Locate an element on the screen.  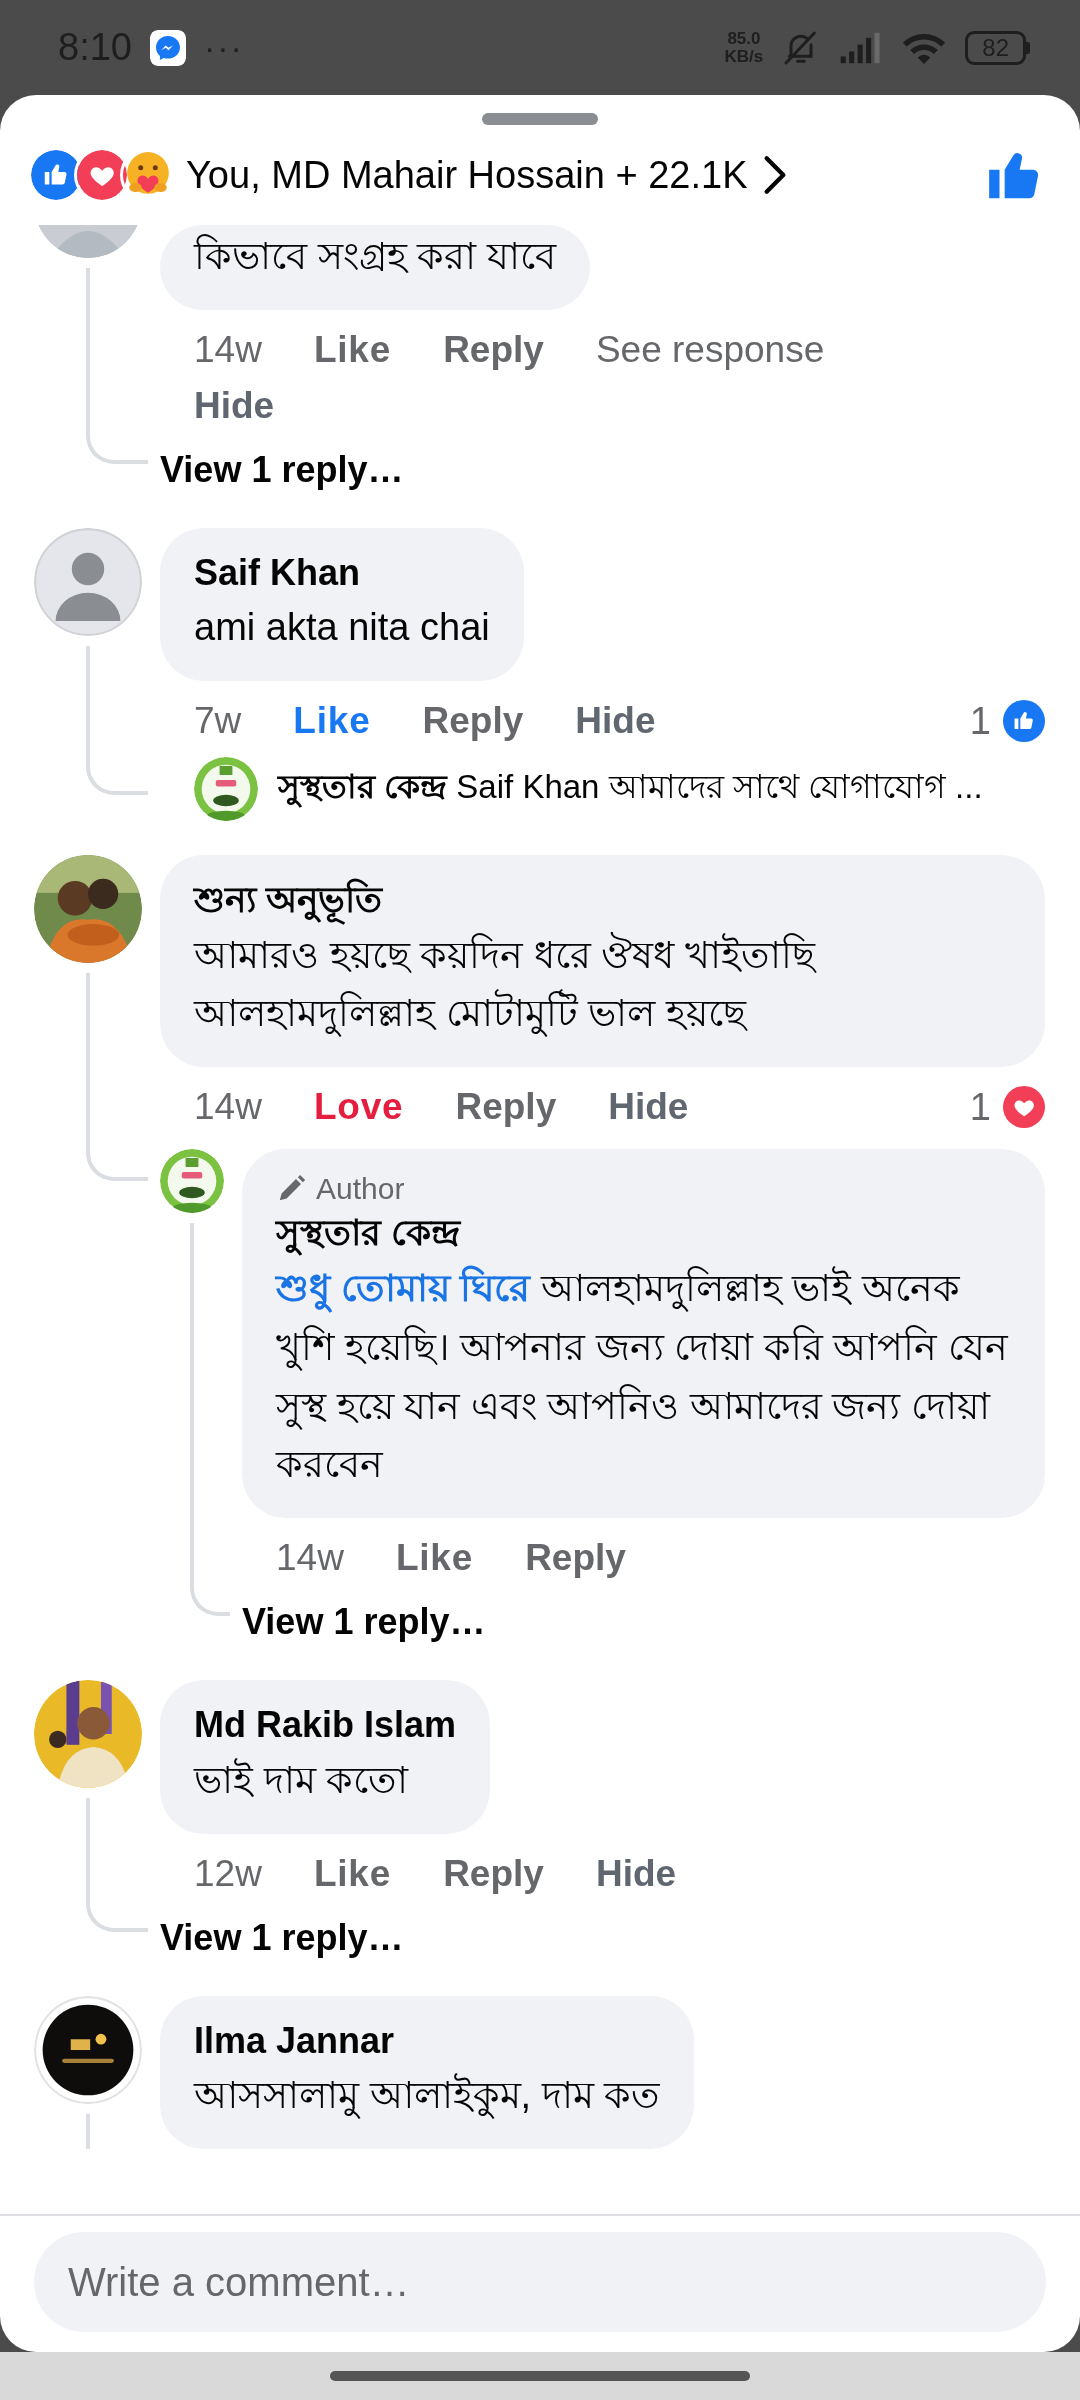
comment-author: Ilma Jannar is located at coordinates (427, 2040).